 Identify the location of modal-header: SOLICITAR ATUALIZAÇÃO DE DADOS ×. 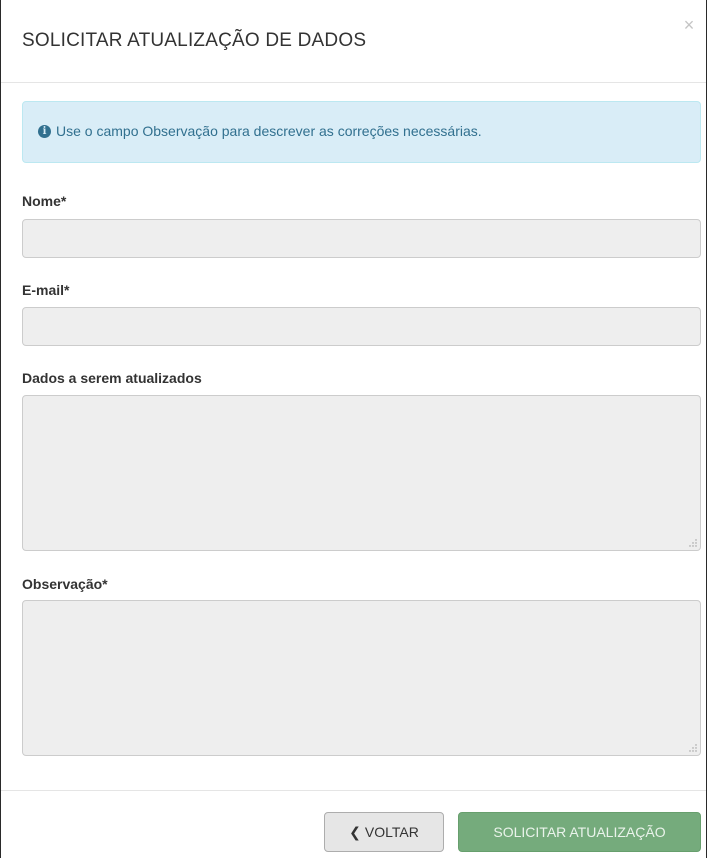
(353, 41).